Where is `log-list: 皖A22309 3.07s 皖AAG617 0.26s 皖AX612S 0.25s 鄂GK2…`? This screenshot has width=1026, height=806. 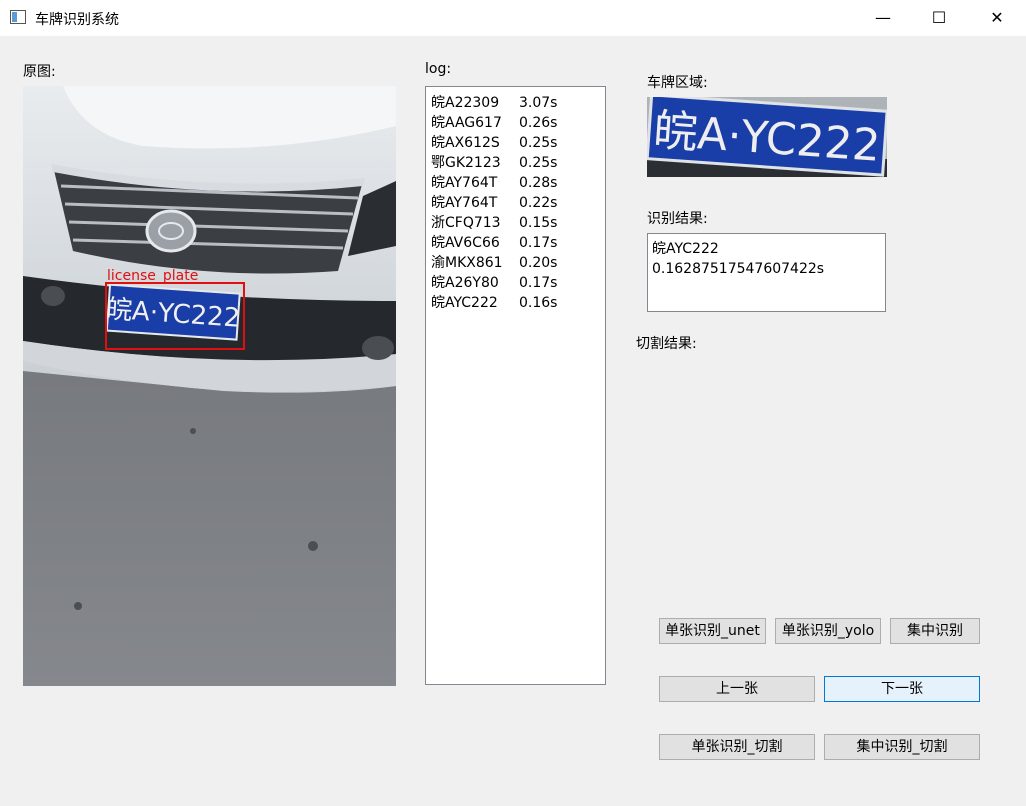
log-list: 皖A22309 3.07s 皖AAG617 0.26s 皖AX612S 0.25s 鄂GK2… is located at coordinates (515, 385).